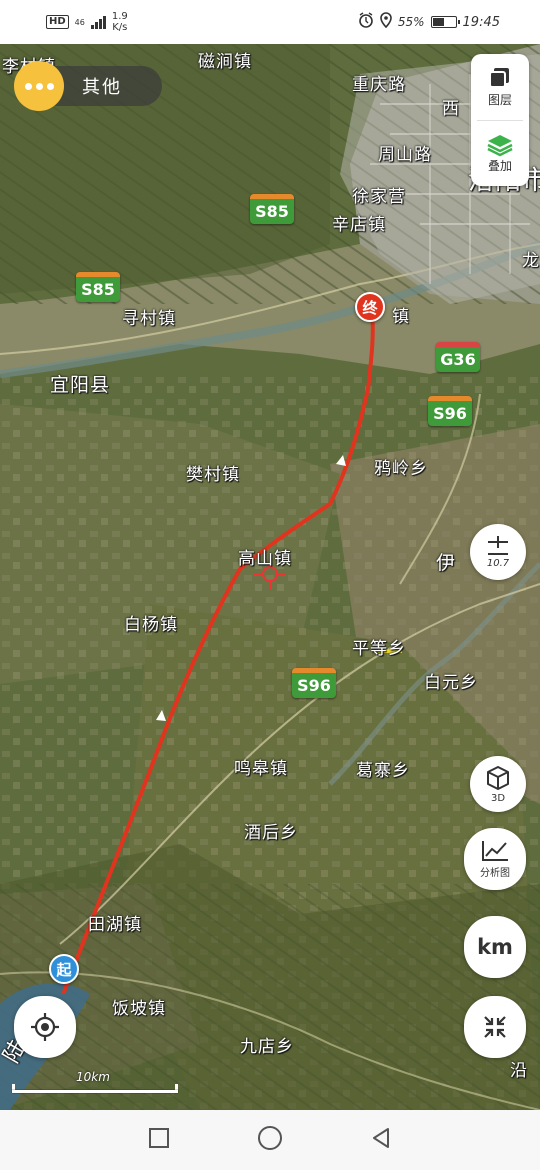 The image size is (540, 1170). Describe the element at coordinates (458, 357) in the screenshot. I see `highway-shield: G36` at that location.